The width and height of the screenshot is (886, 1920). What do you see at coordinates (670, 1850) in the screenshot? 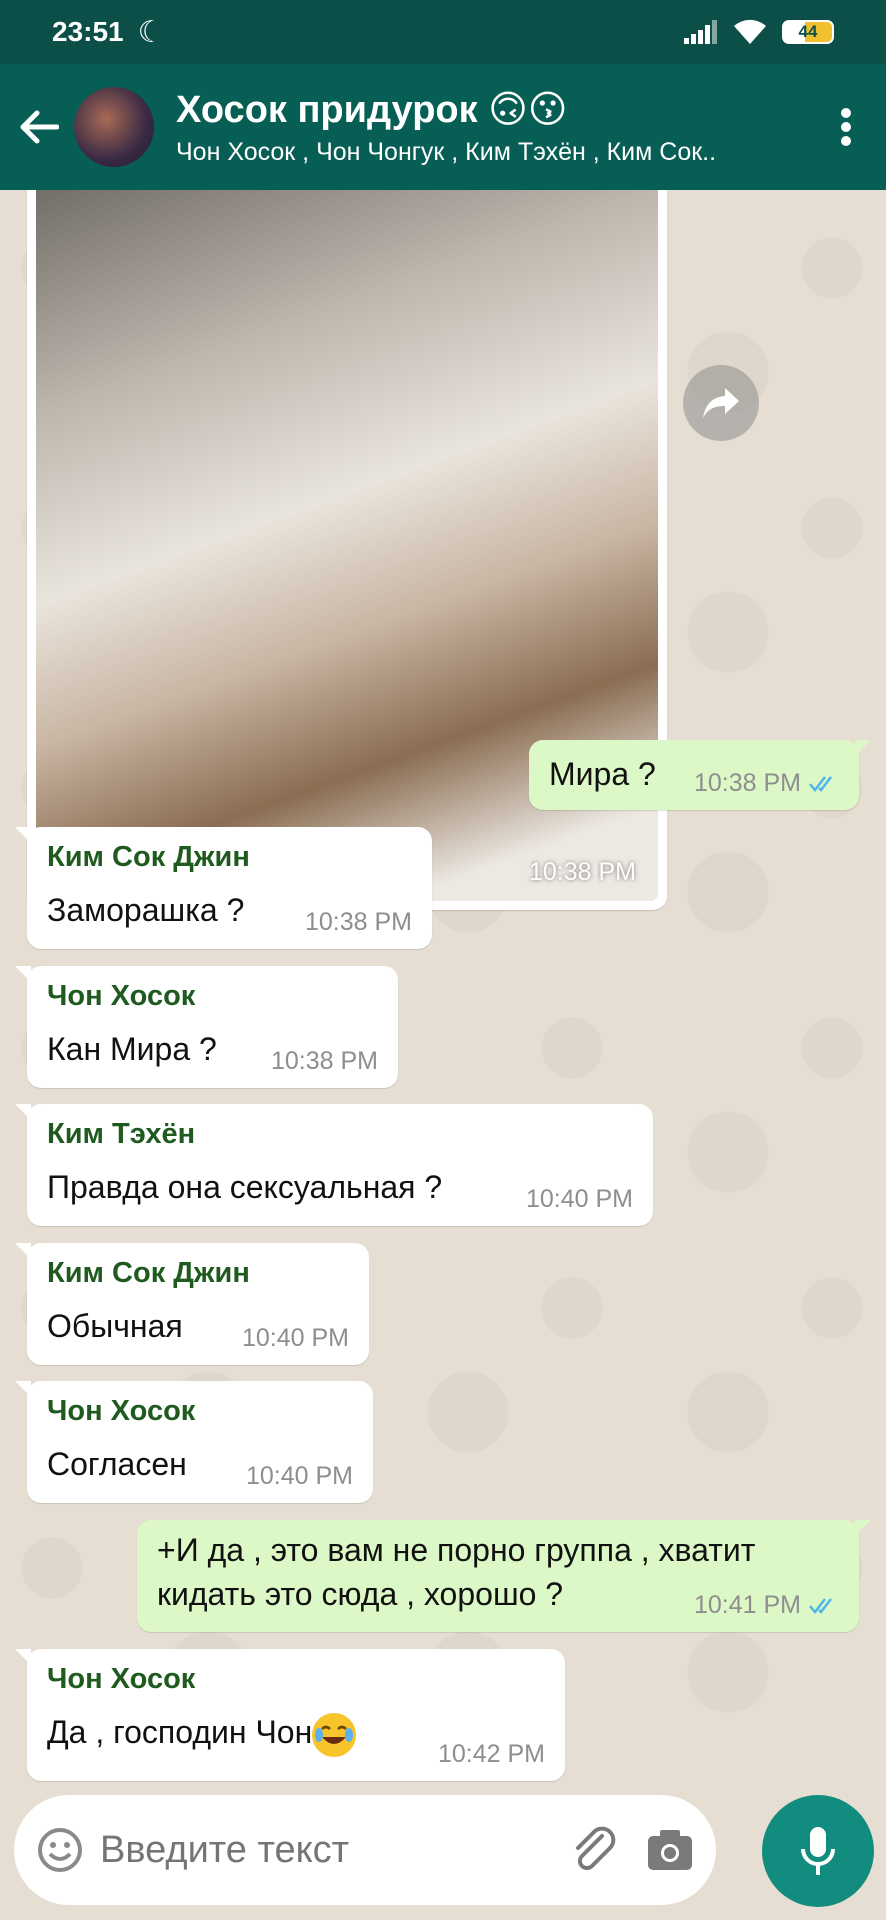
I see `camera-icon` at bounding box center [670, 1850].